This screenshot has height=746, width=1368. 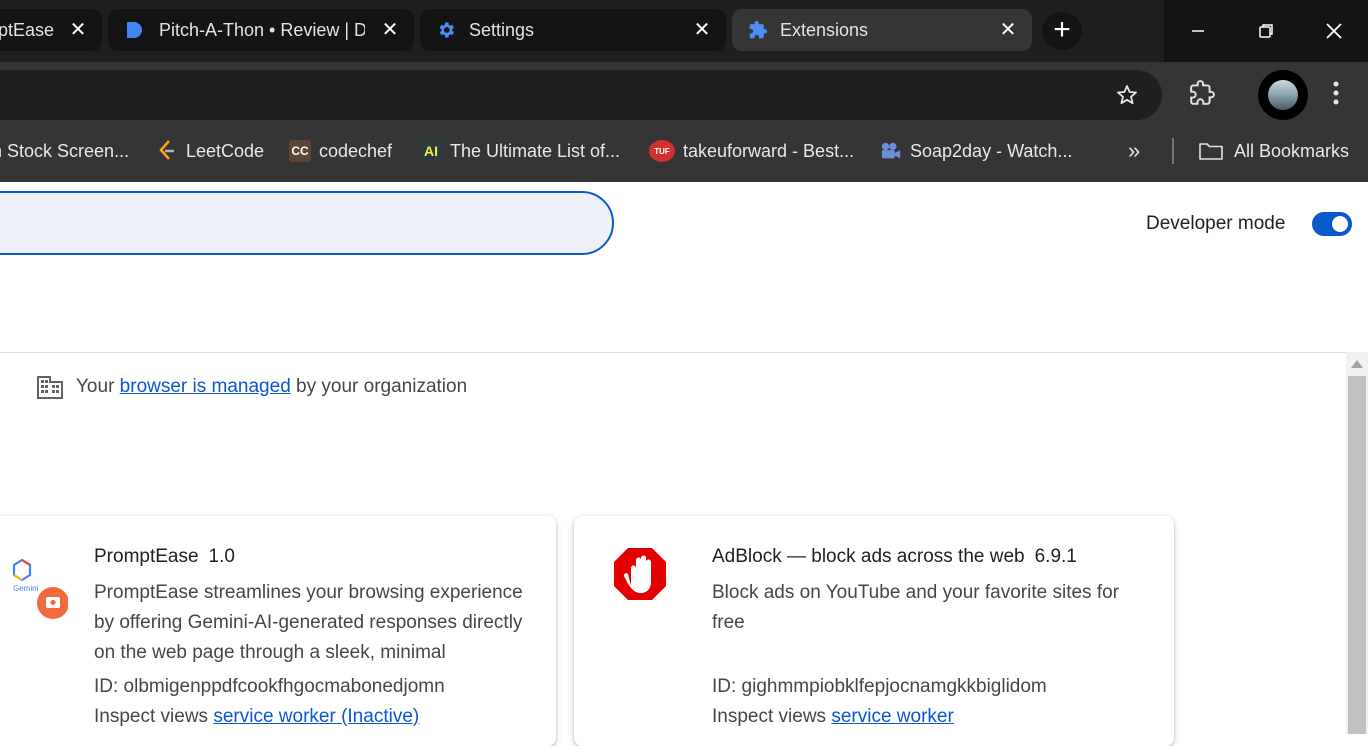 What do you see at coordinates (1202, 93) in the screenshot?
I see `extensions-puzzle-icon` at bounding box center [1202, 93].